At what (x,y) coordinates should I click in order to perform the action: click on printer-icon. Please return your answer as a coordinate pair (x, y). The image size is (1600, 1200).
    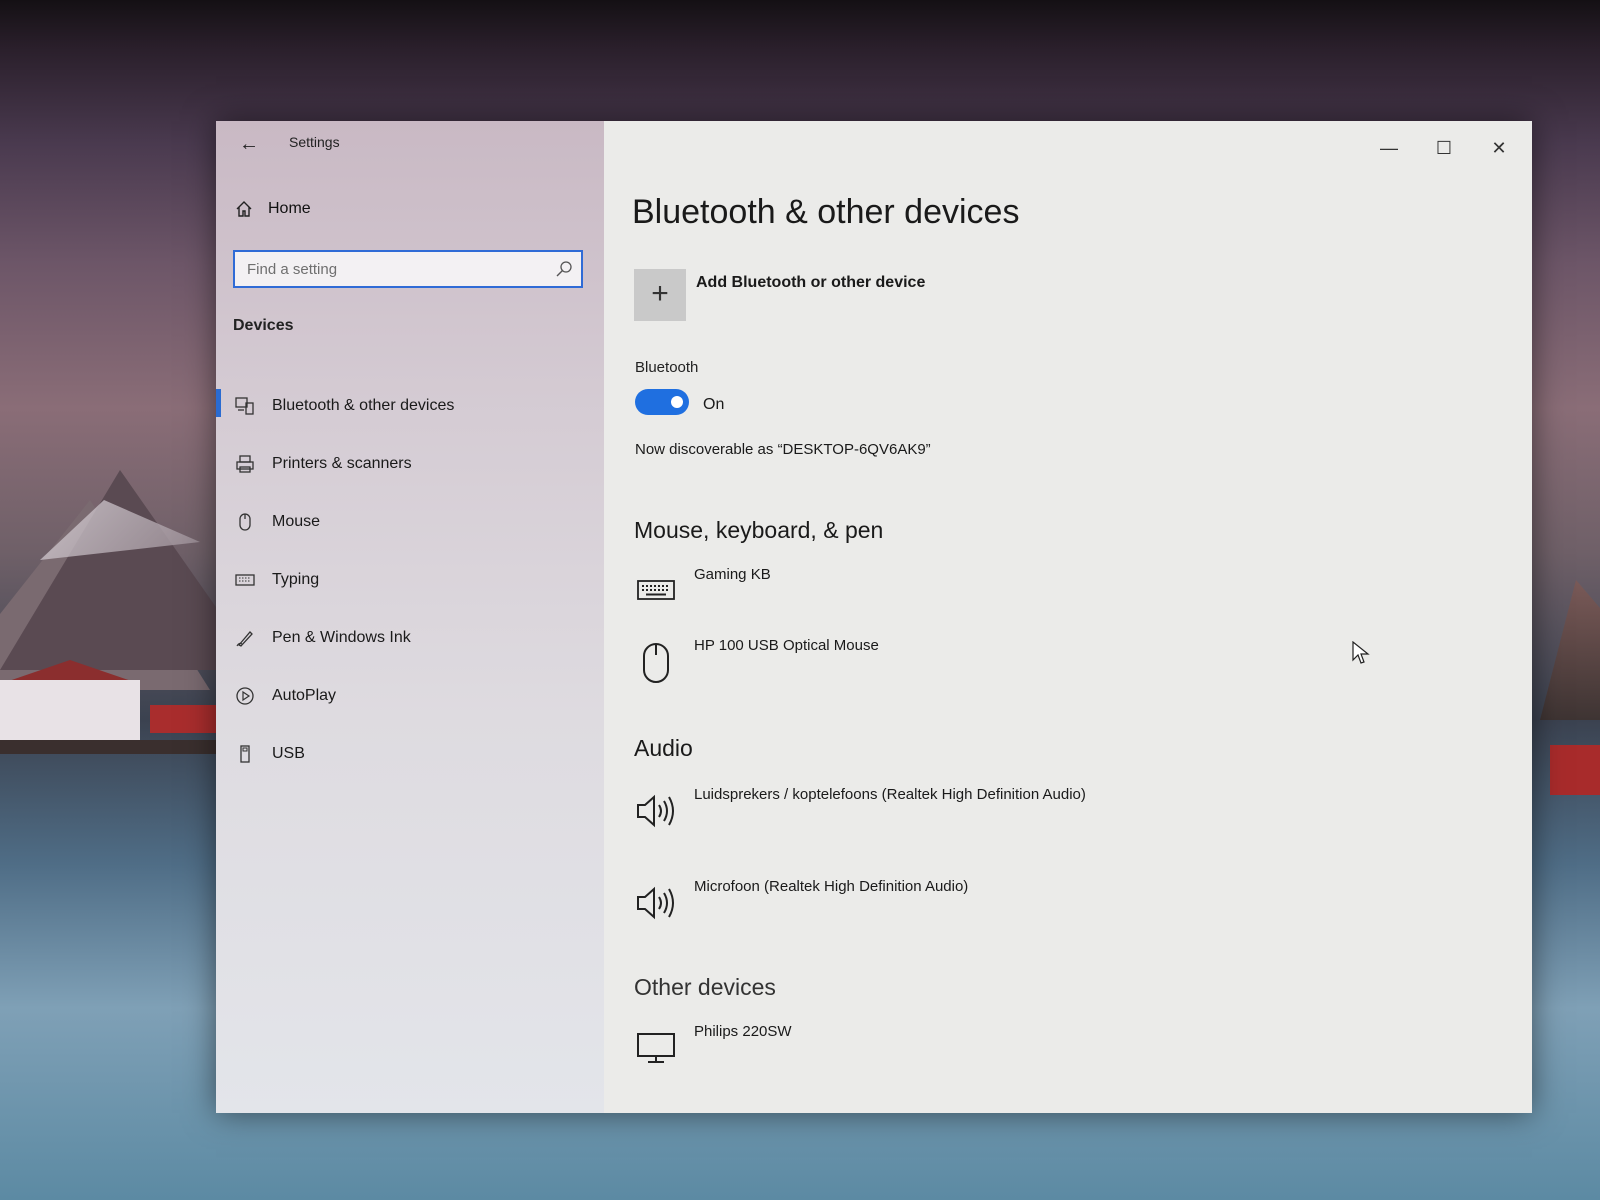
    Looking at the image, I should click on (245, 464).